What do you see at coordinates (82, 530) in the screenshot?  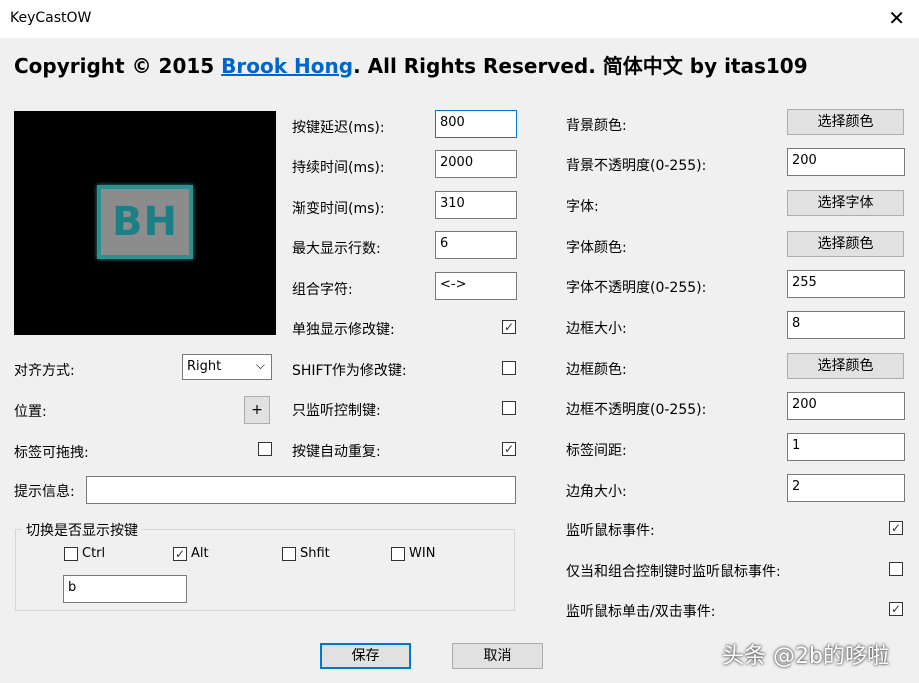 I see `toggle-keys-title: 切换是否显示按键` at bounding box center [82, 530].